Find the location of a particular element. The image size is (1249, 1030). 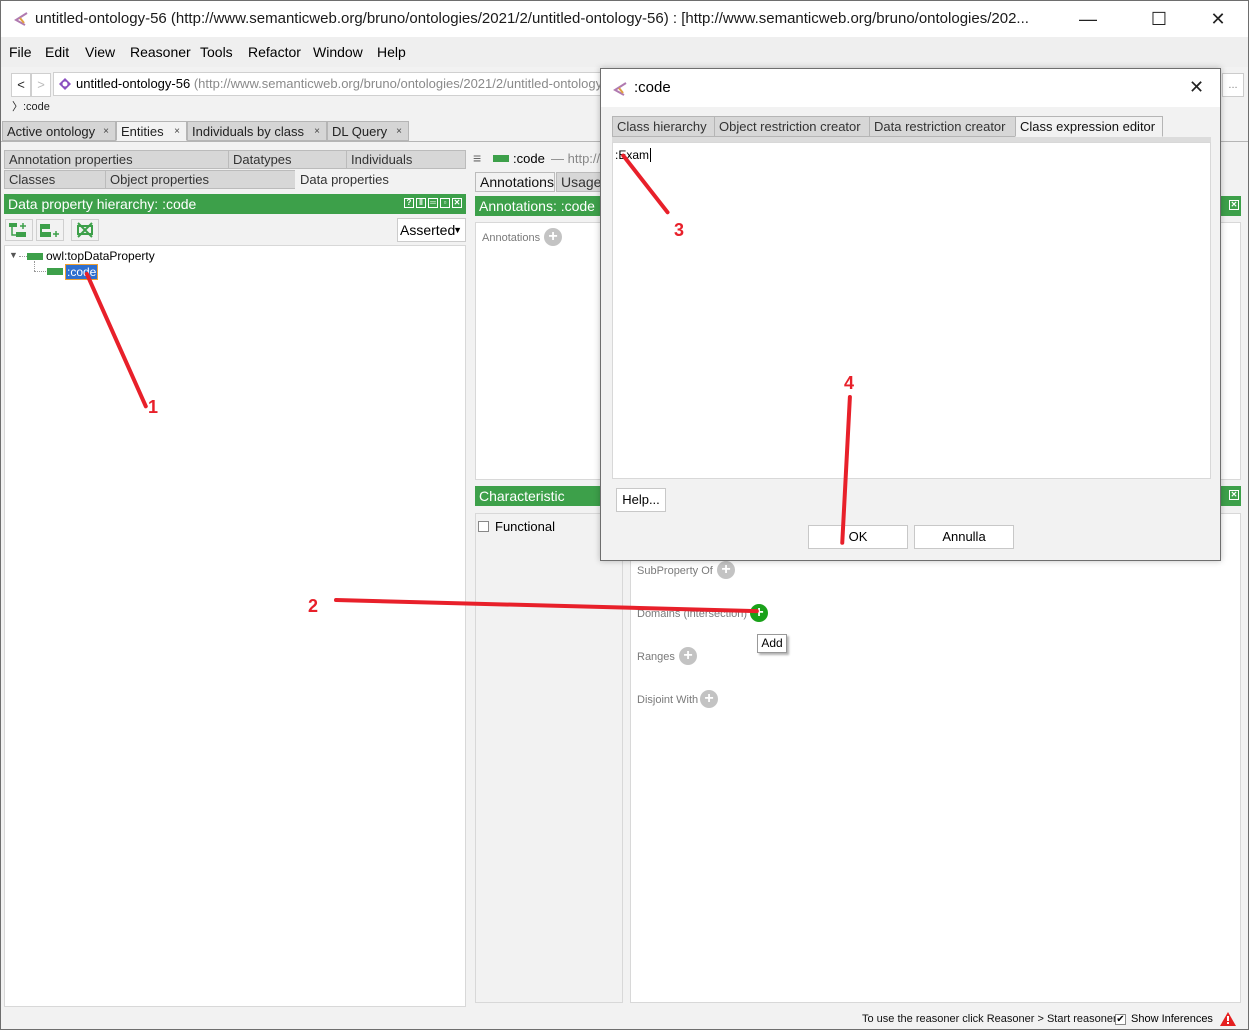

ontology-icon is located at coordinates (65, 84).